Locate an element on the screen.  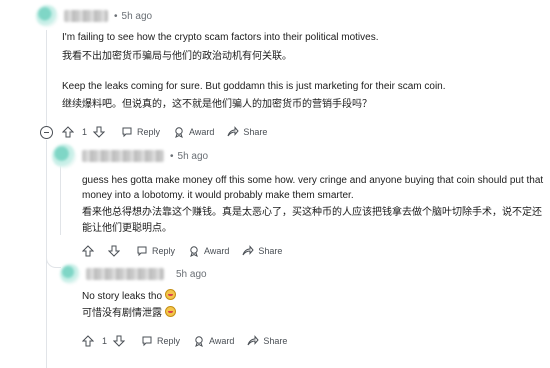
comment-text-line: 能让他们更聪明点。 is located at coordinates (127, 228).